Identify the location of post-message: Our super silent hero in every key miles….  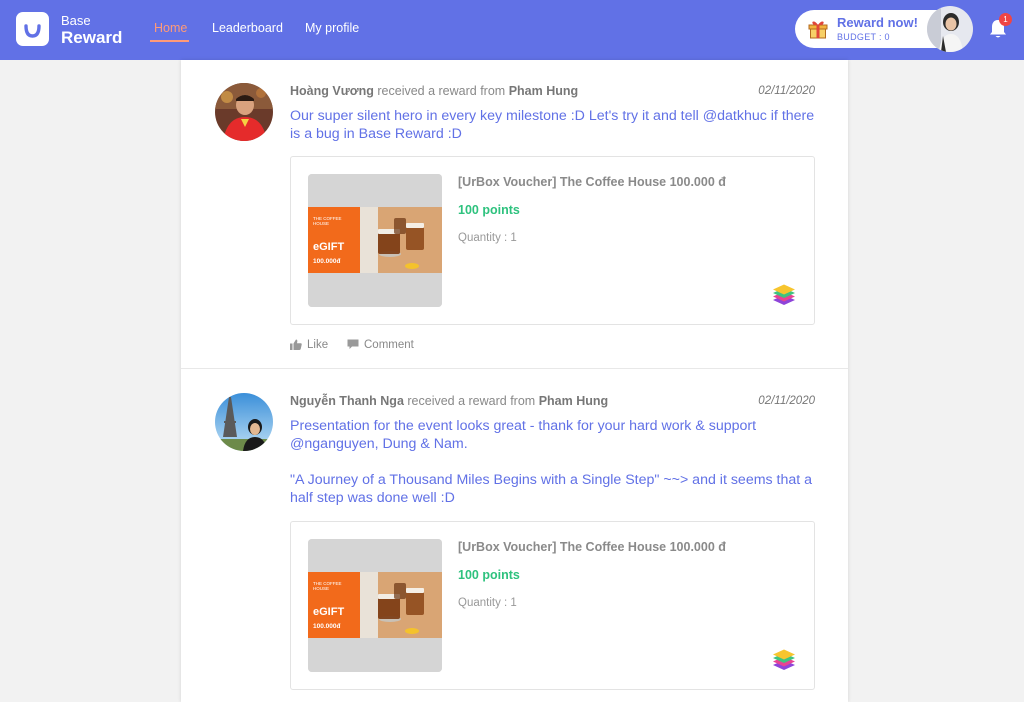
(555, 125).